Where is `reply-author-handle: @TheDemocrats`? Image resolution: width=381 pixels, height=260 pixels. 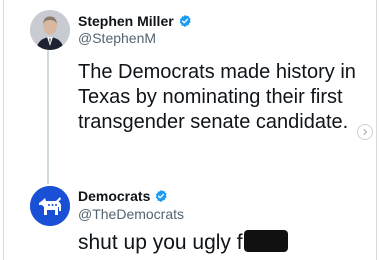
reply-author-handle: @TheDemocrats is located at coordinates (131, 214).